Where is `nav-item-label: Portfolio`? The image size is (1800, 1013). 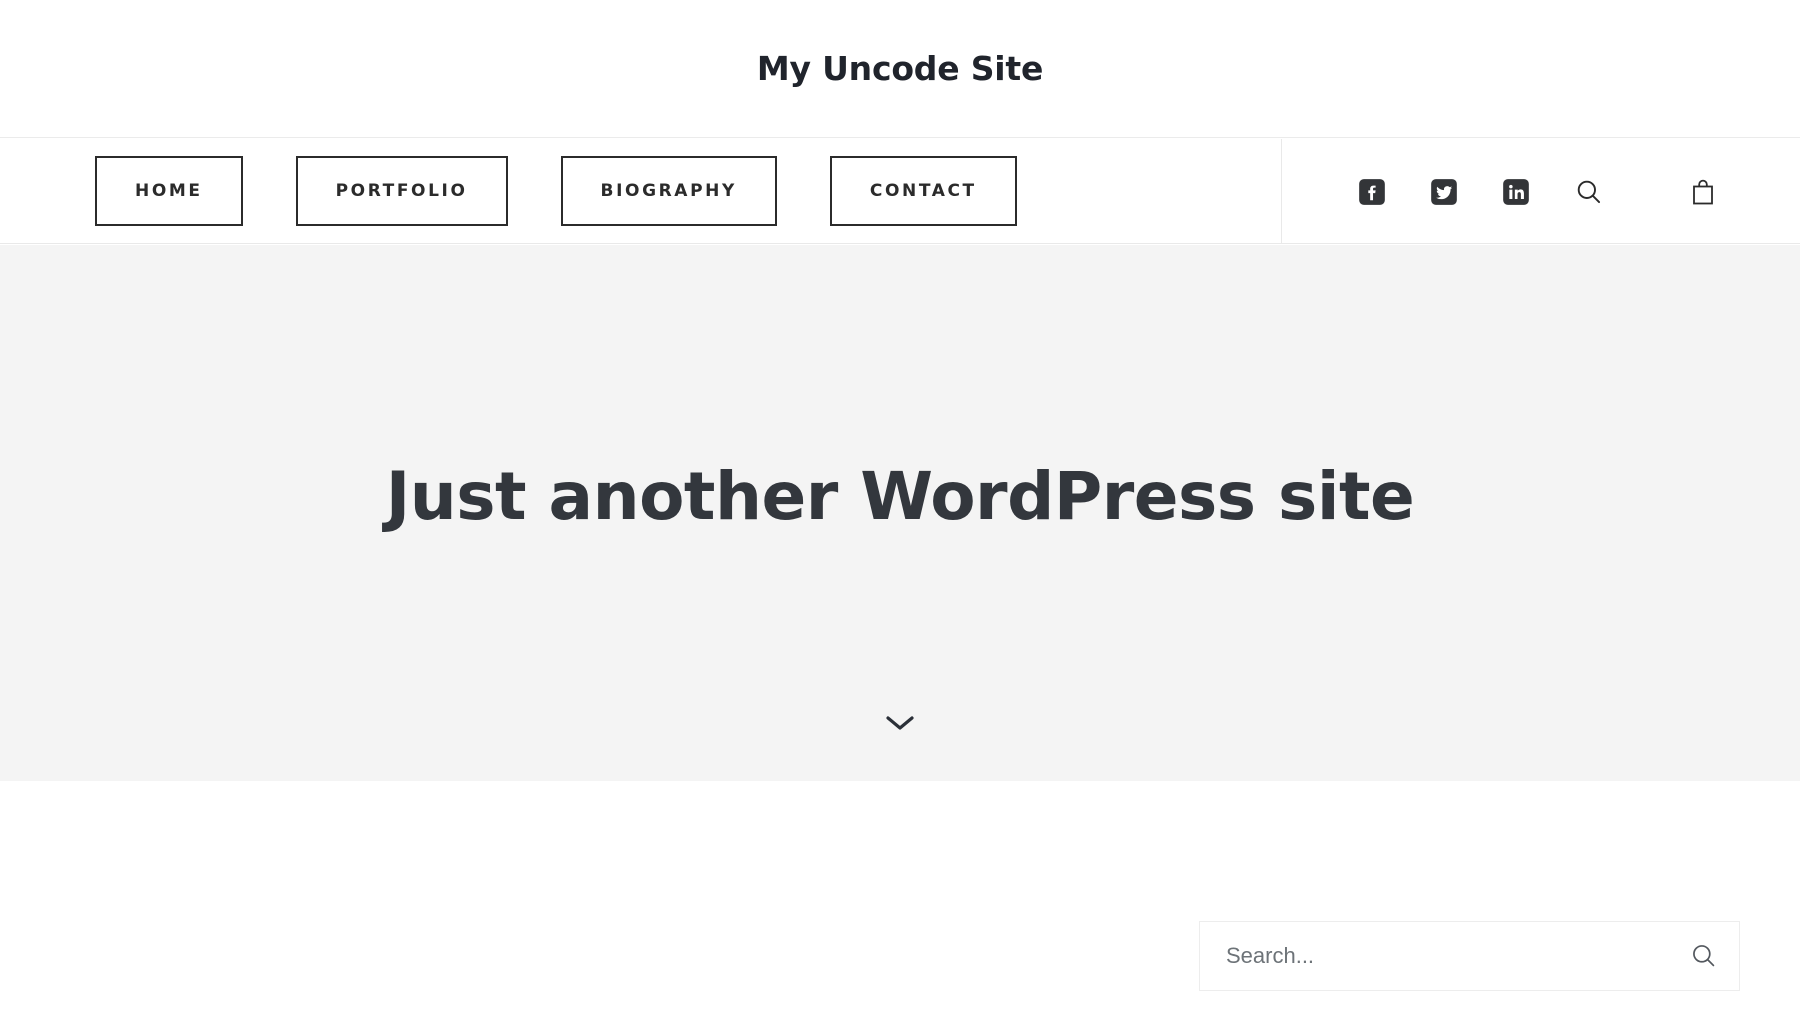 nav-item-label: Portfolio is located at coordinates (401, 191).